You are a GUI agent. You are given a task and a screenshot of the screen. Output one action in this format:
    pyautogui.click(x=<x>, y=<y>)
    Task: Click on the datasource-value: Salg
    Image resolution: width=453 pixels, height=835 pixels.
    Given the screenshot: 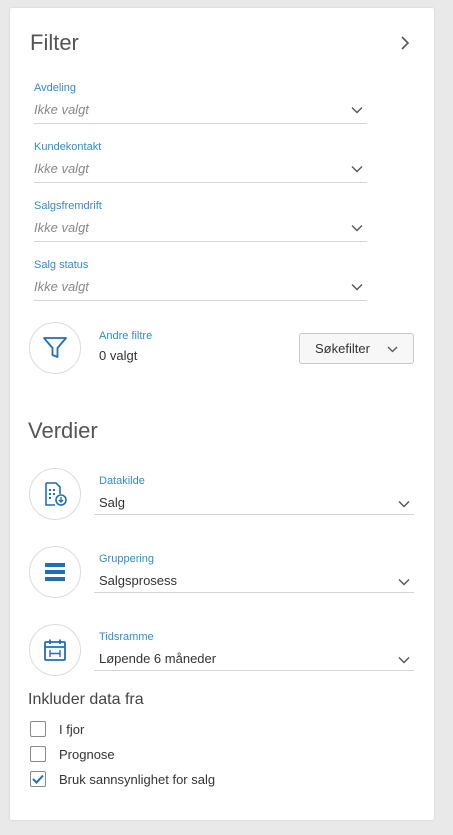 What is the action you would take?
    pyautogui.click(x=112, y=502)
    